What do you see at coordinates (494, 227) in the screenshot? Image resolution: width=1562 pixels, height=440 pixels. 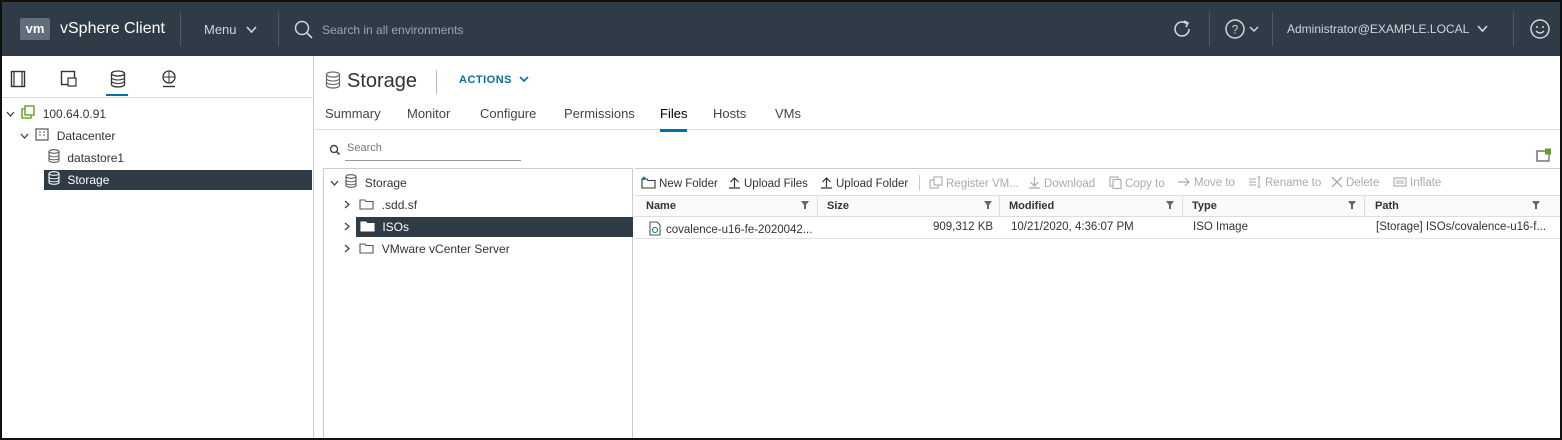 I see `folder-item-isos: ISOs` at bounding box center [494, 227].